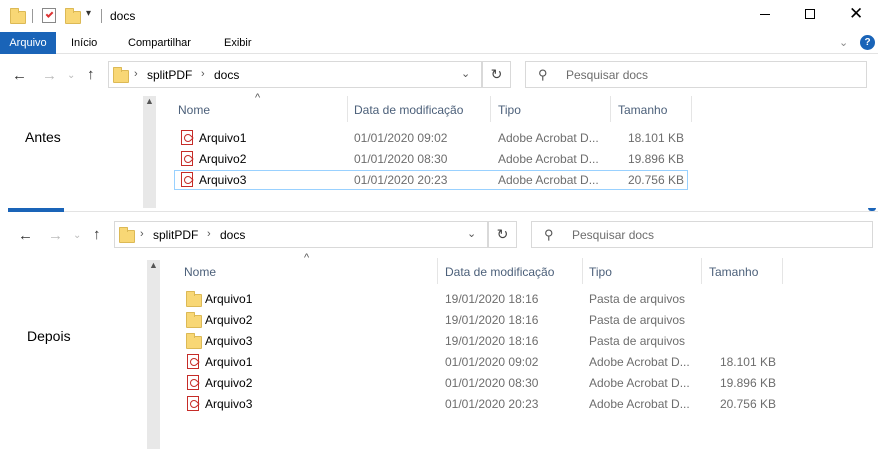  I want to click on minimize-button, so click(765, 14).